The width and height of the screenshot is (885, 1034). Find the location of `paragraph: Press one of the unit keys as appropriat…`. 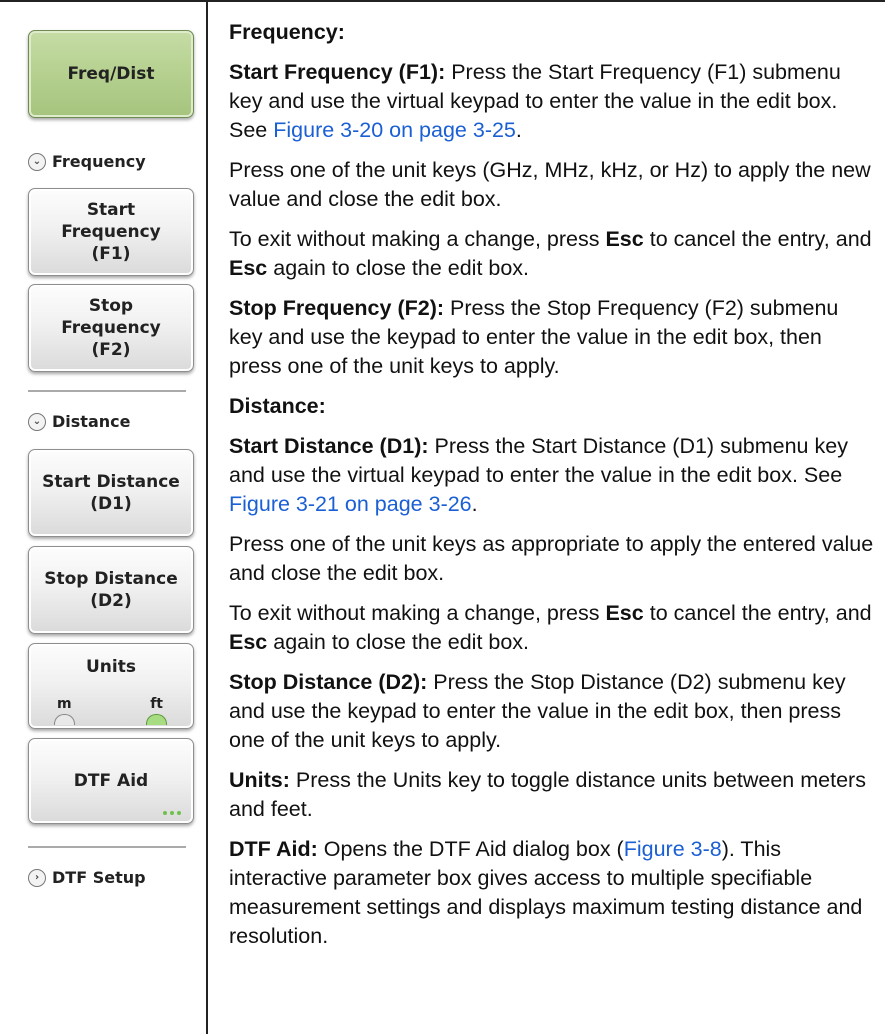

paragraph: Press one of the unit keys as appropriat… is located at coordinates (551, 558).